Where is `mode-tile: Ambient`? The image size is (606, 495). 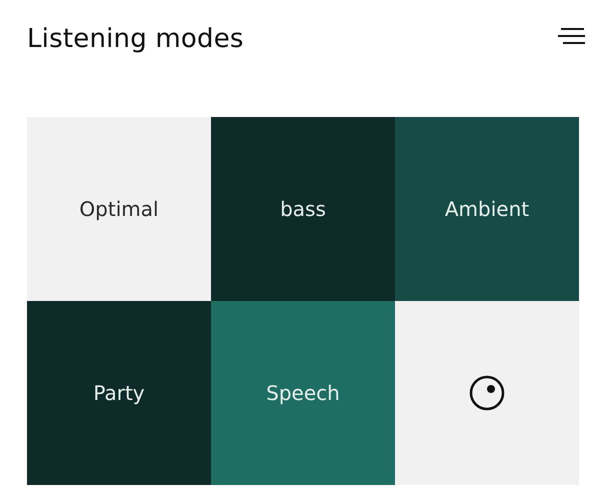 mode-tile: Ambient is located at coordinates (487, 209).